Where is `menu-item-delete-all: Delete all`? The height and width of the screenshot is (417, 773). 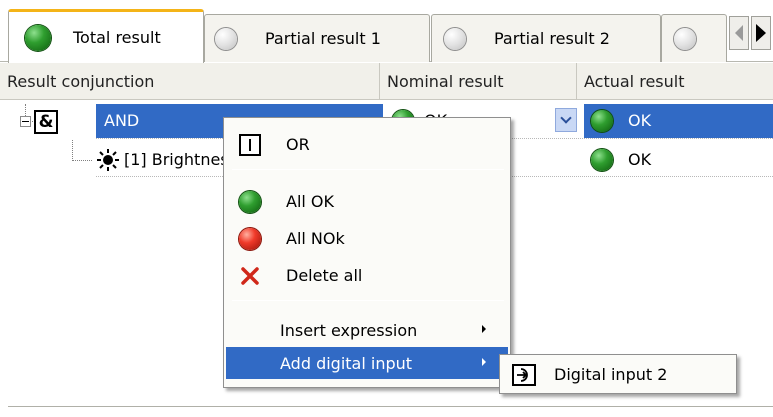
menu-item-delete-all: Delete all is located at coordinates (367, 275).